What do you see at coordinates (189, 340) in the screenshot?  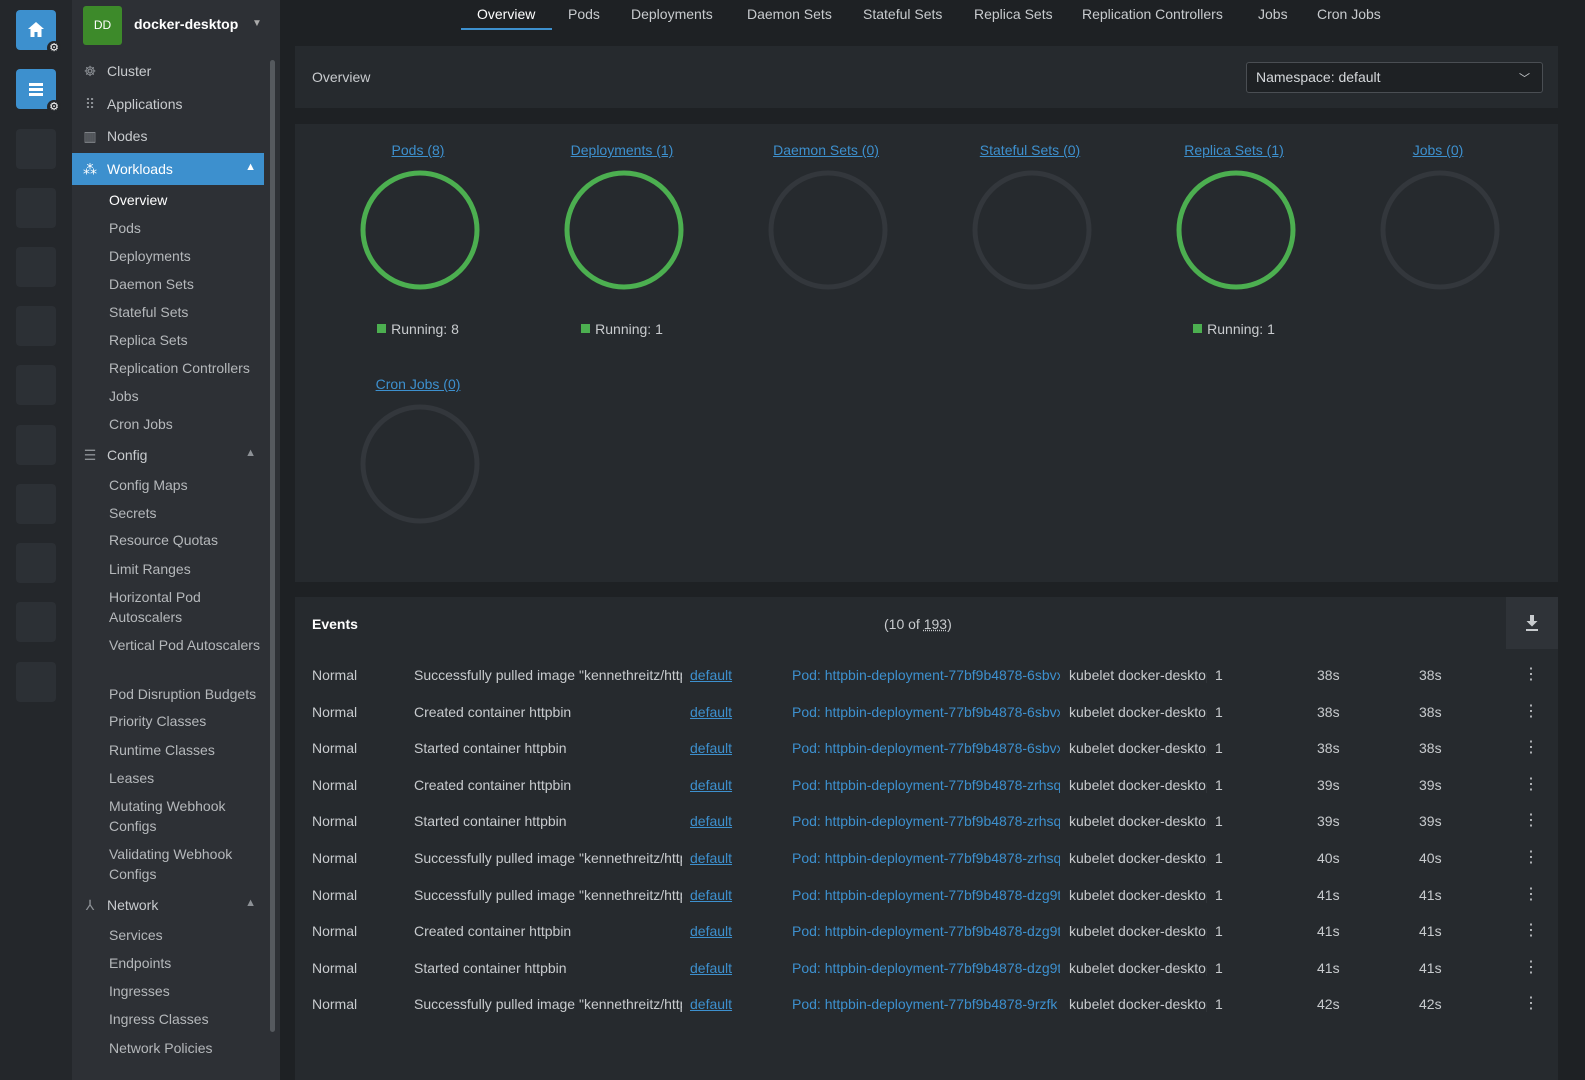 I see `sidebar-subitem-replica-sets: Replica Sets` at bounding box center [189, 340].